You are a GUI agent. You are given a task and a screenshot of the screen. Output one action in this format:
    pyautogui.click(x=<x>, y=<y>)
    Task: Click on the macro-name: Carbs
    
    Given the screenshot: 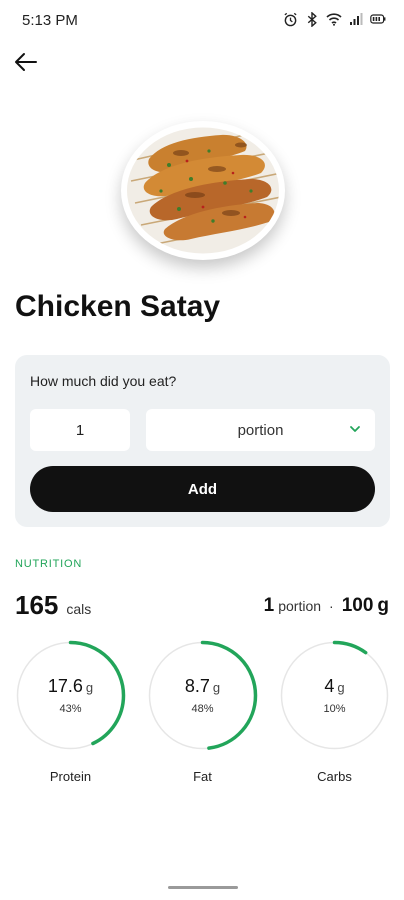 What is the action you would take?
    pyautogui.click(x=334, y=776)
    